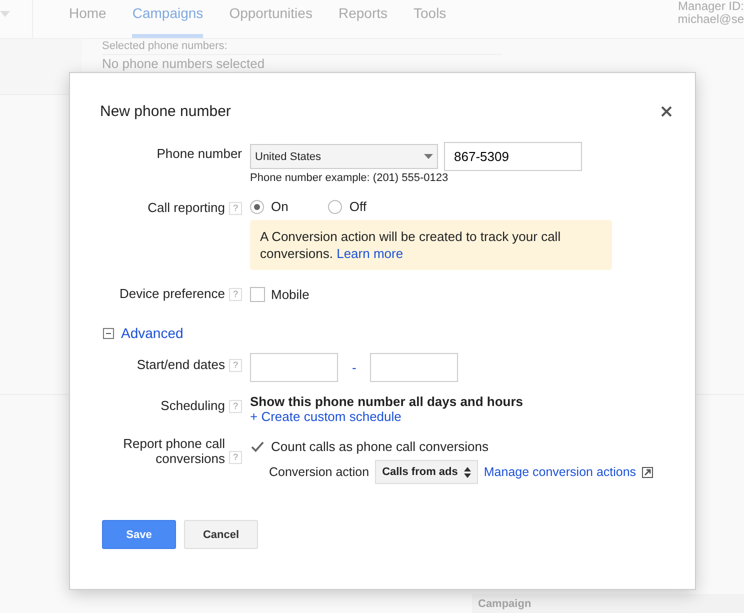 The height and width of the screenshot is (613, 744). I want to click on learn-more-link: Learn more, so click(370, 253).